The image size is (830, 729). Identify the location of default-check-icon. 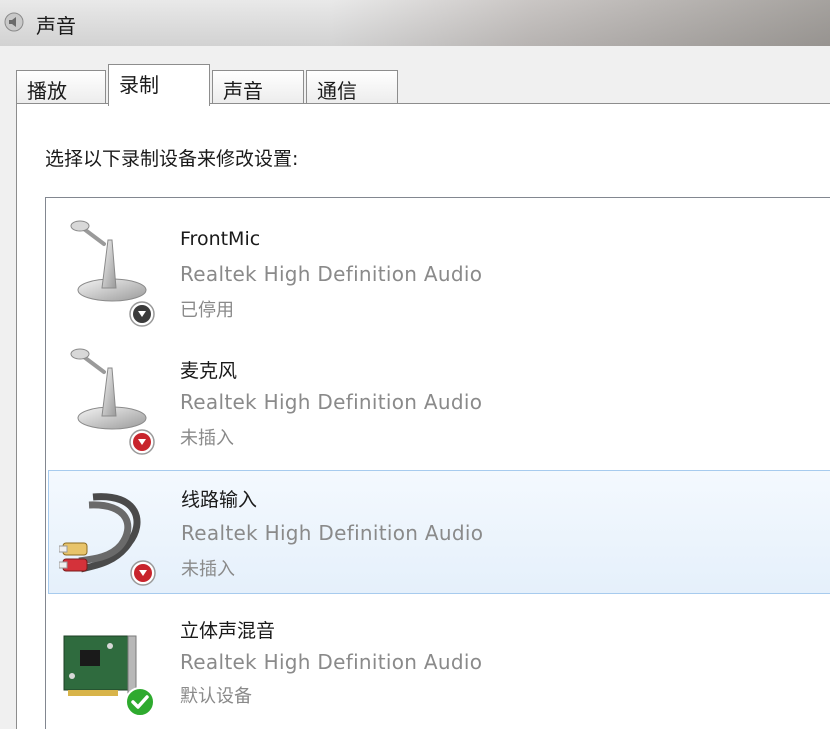
(140, 702).